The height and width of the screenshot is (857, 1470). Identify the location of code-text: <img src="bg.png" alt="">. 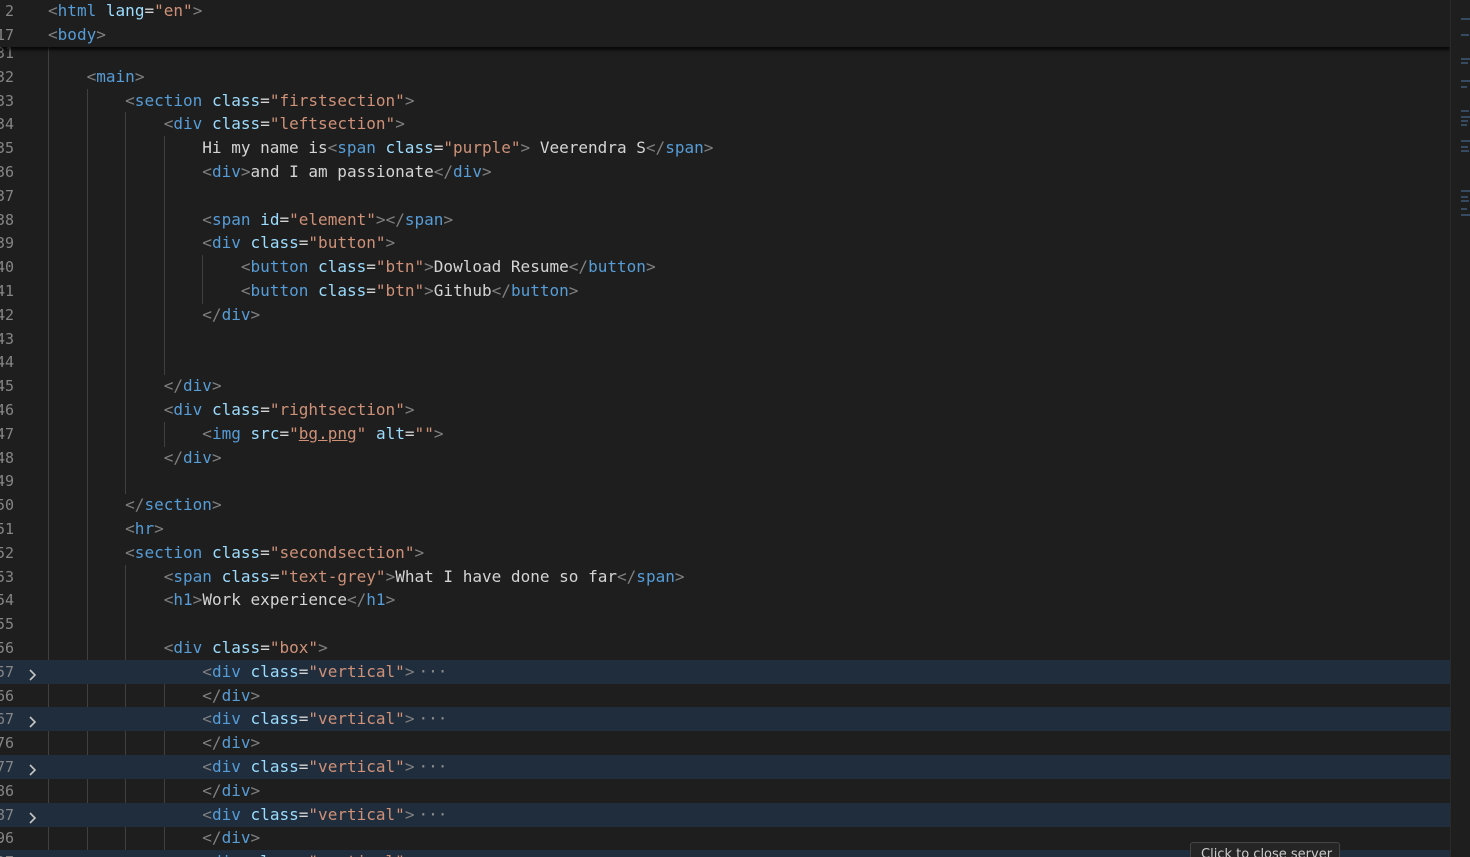
(323, 433).